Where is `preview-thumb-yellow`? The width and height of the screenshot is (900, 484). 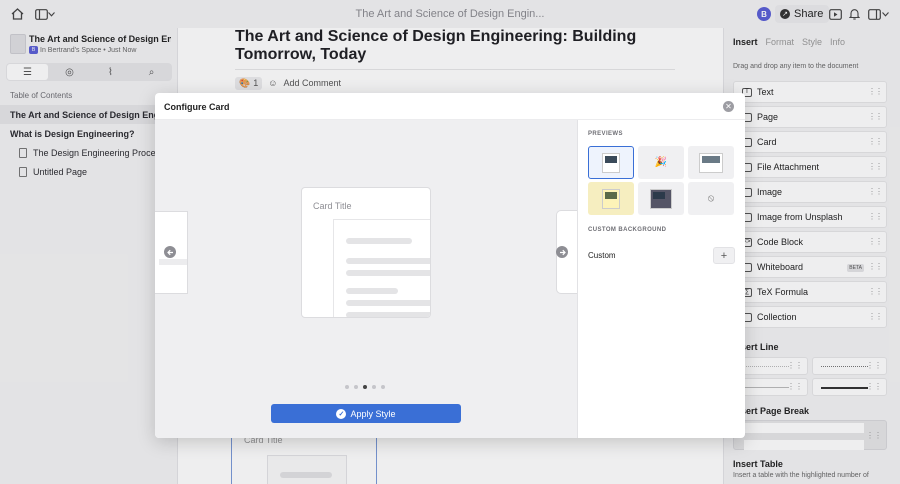
preview-thumb-yellow is located at coordinates (611, 198).